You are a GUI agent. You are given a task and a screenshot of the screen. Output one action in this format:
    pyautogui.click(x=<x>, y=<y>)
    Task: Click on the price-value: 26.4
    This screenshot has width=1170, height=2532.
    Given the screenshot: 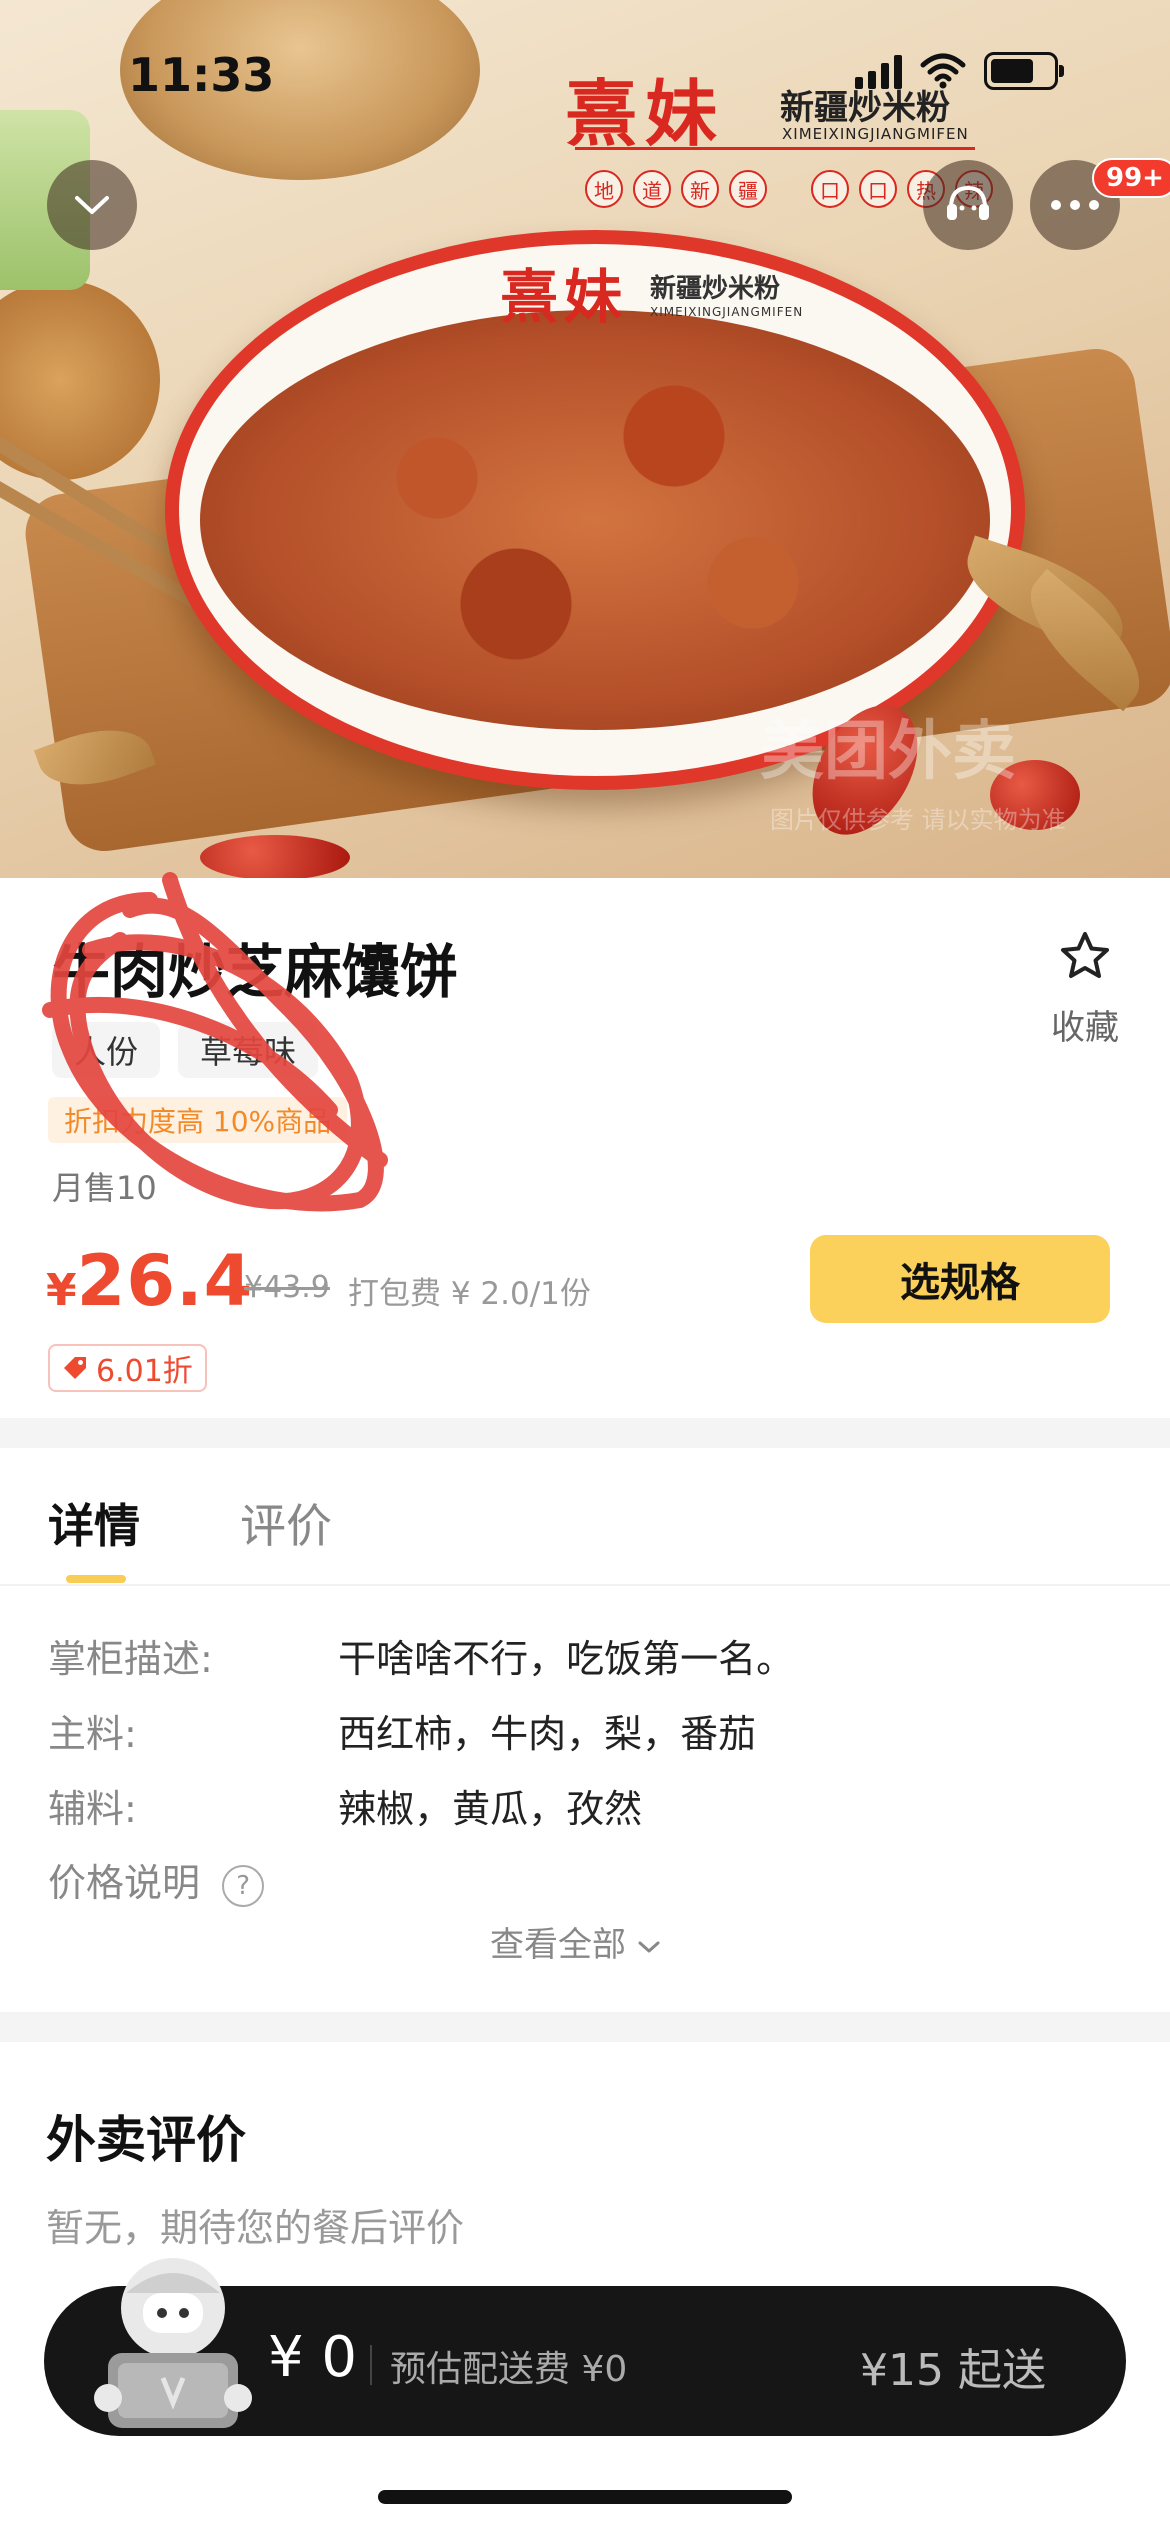 What is the action you would take?
    pyautogui.click(x=165, y=1281)
    